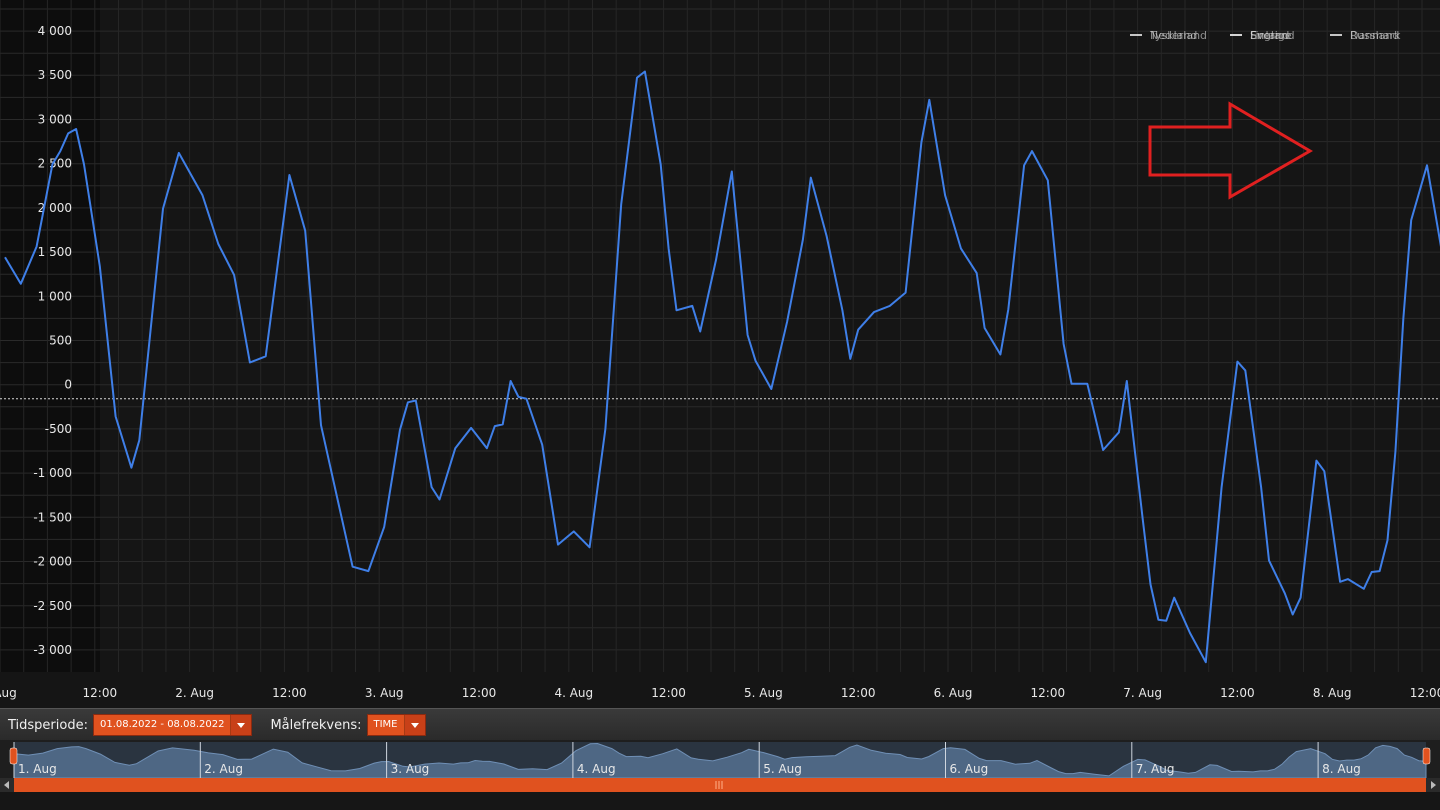 Image resolution: width=1440 pixels, height=810 pixels. I want to click on y-tick-label: 1 000, so click(55, 296).